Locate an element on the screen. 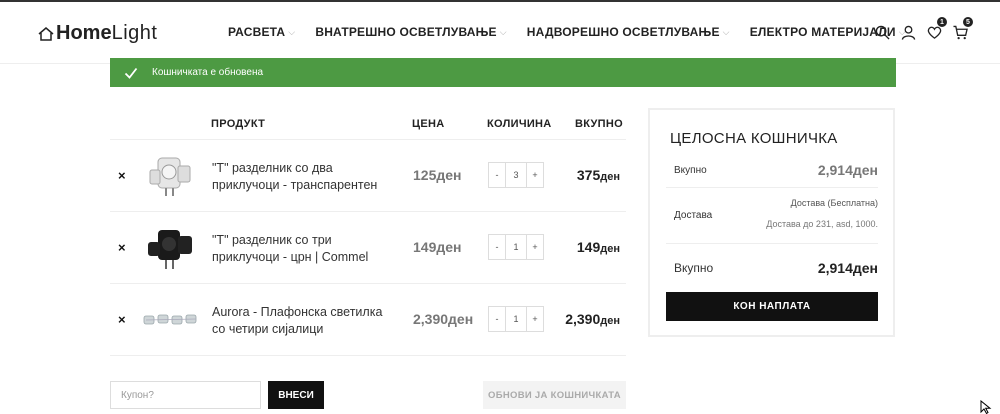 The height and width of the screenshot is (414, 1000). search-icon is located at coordinates (882, 32).